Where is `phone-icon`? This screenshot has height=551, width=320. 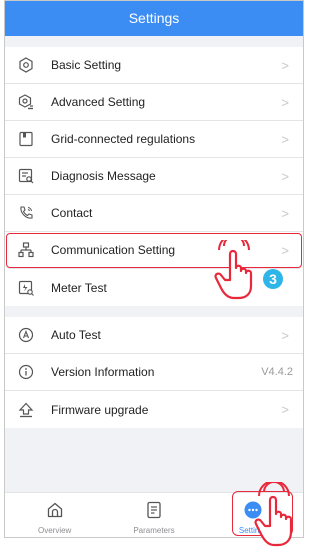
phone-icon is located at coordinates (26, 213).